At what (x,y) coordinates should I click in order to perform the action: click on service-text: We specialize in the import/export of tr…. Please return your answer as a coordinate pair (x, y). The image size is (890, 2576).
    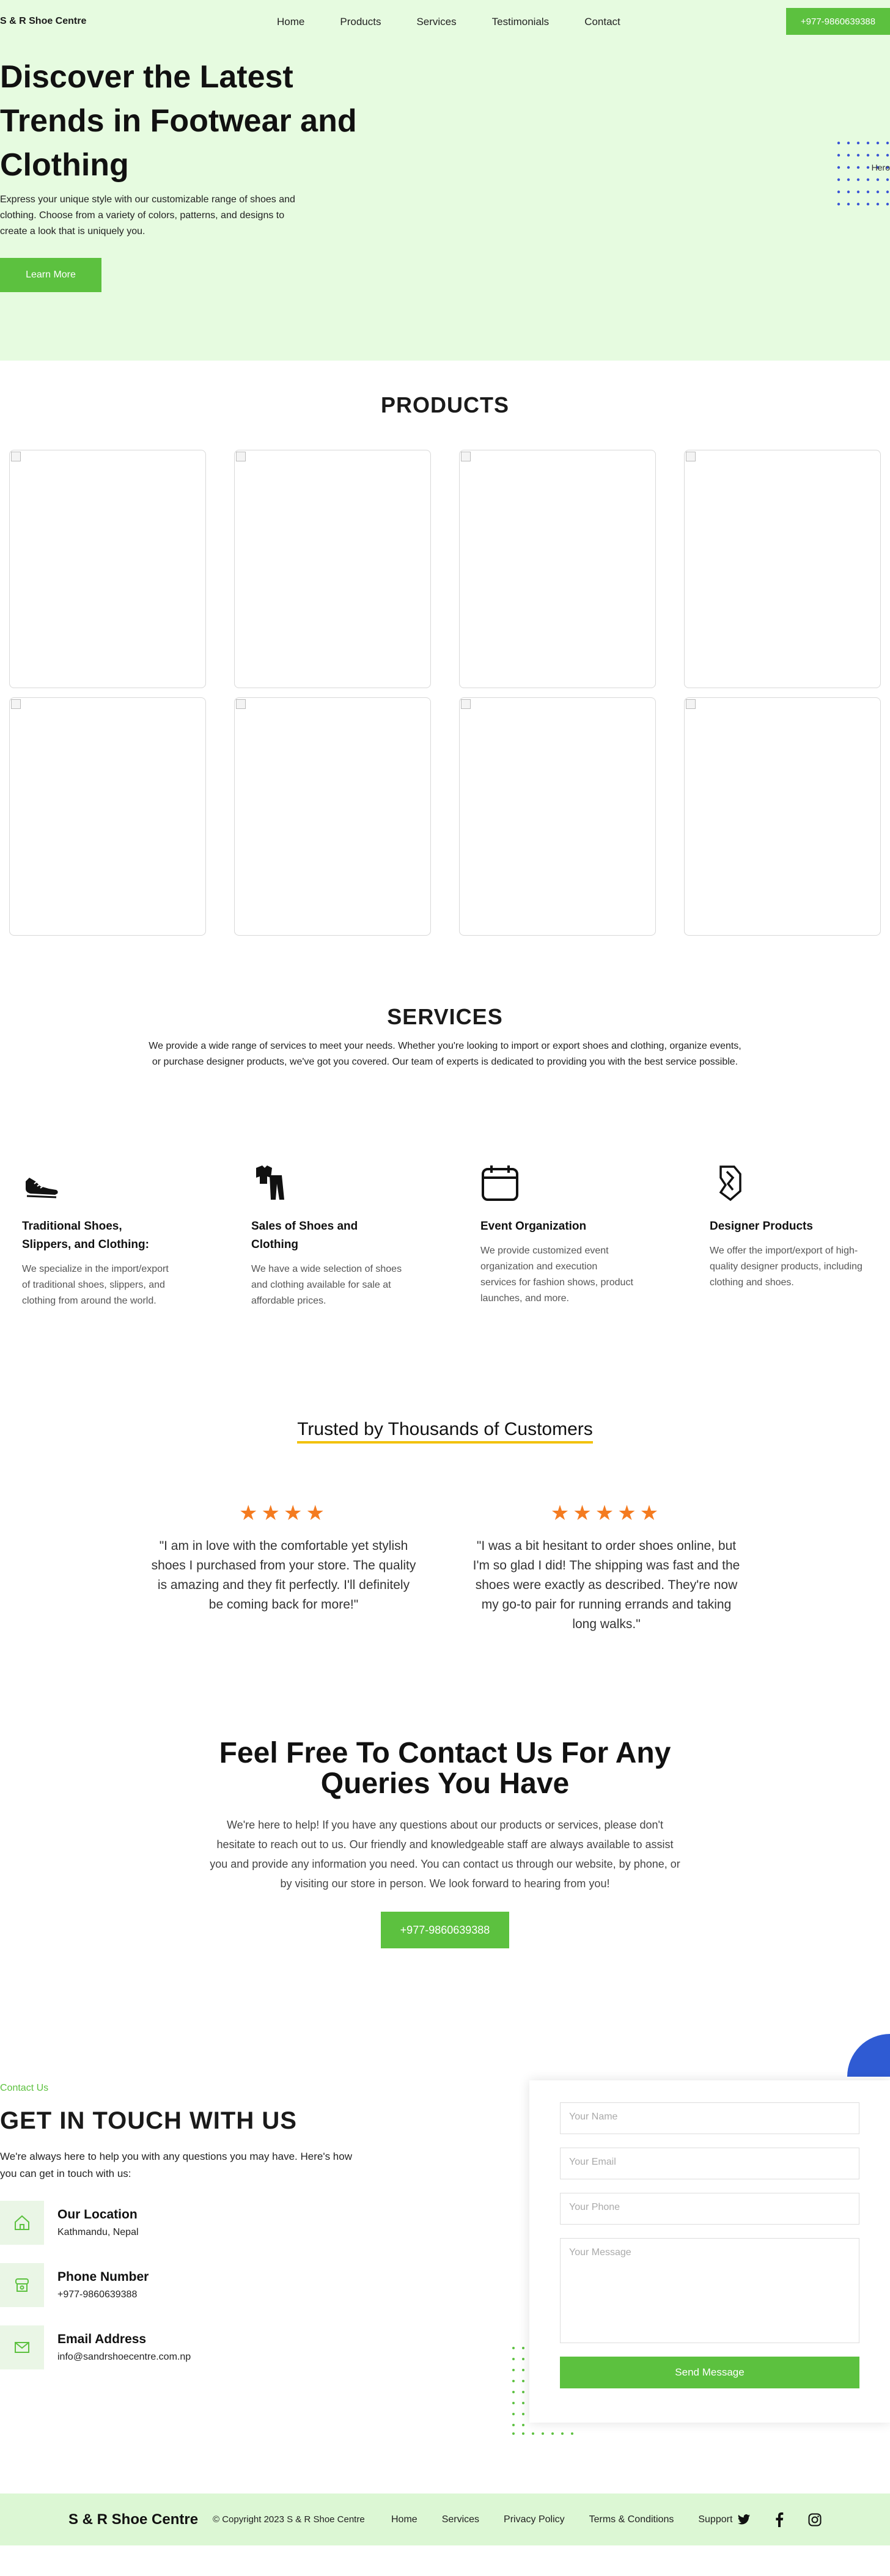
    Looking at the image, I should click on (96, 1285).